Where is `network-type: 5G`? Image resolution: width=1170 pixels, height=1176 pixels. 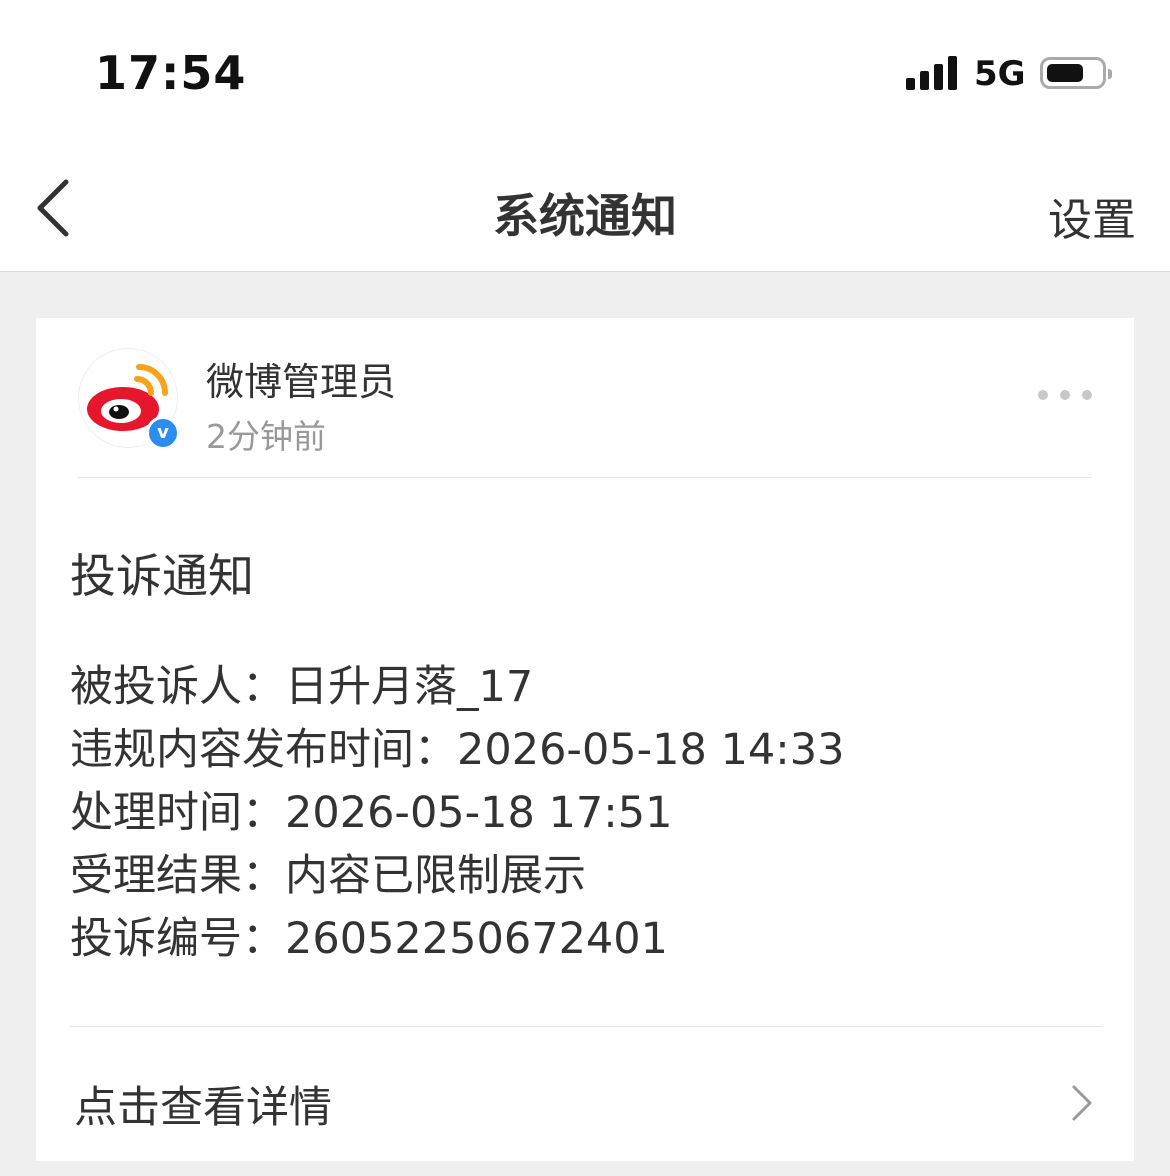
network-type: 5G is located at coordinates (1000, 74).